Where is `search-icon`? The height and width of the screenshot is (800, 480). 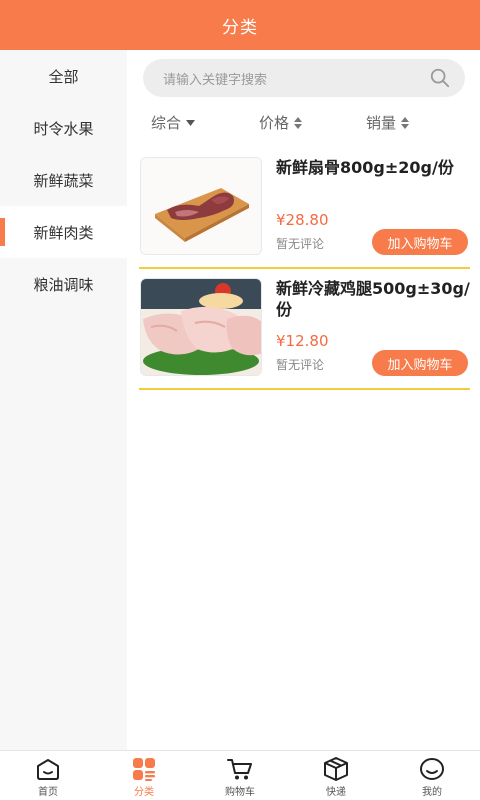 search-icon is located at coordinates (440, 78).